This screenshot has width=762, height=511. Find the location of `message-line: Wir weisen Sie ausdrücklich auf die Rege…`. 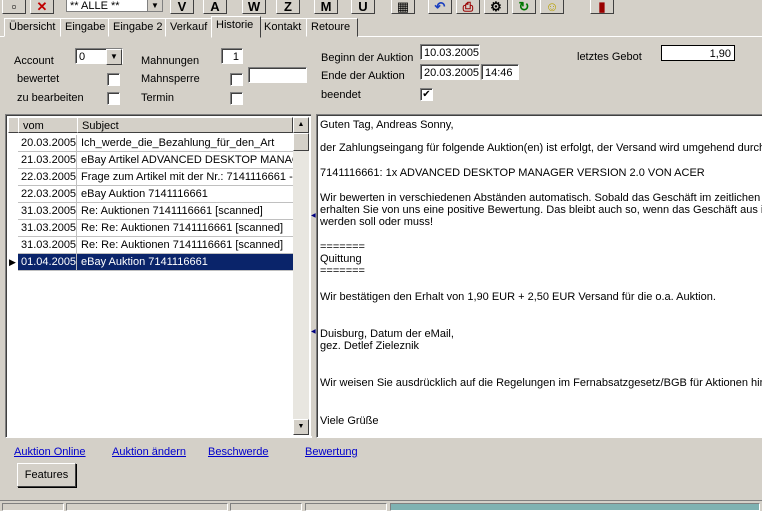

message-line: Wir weisen Sie ausdrücklich auf die Rege… is located at coordinates (541, 383).